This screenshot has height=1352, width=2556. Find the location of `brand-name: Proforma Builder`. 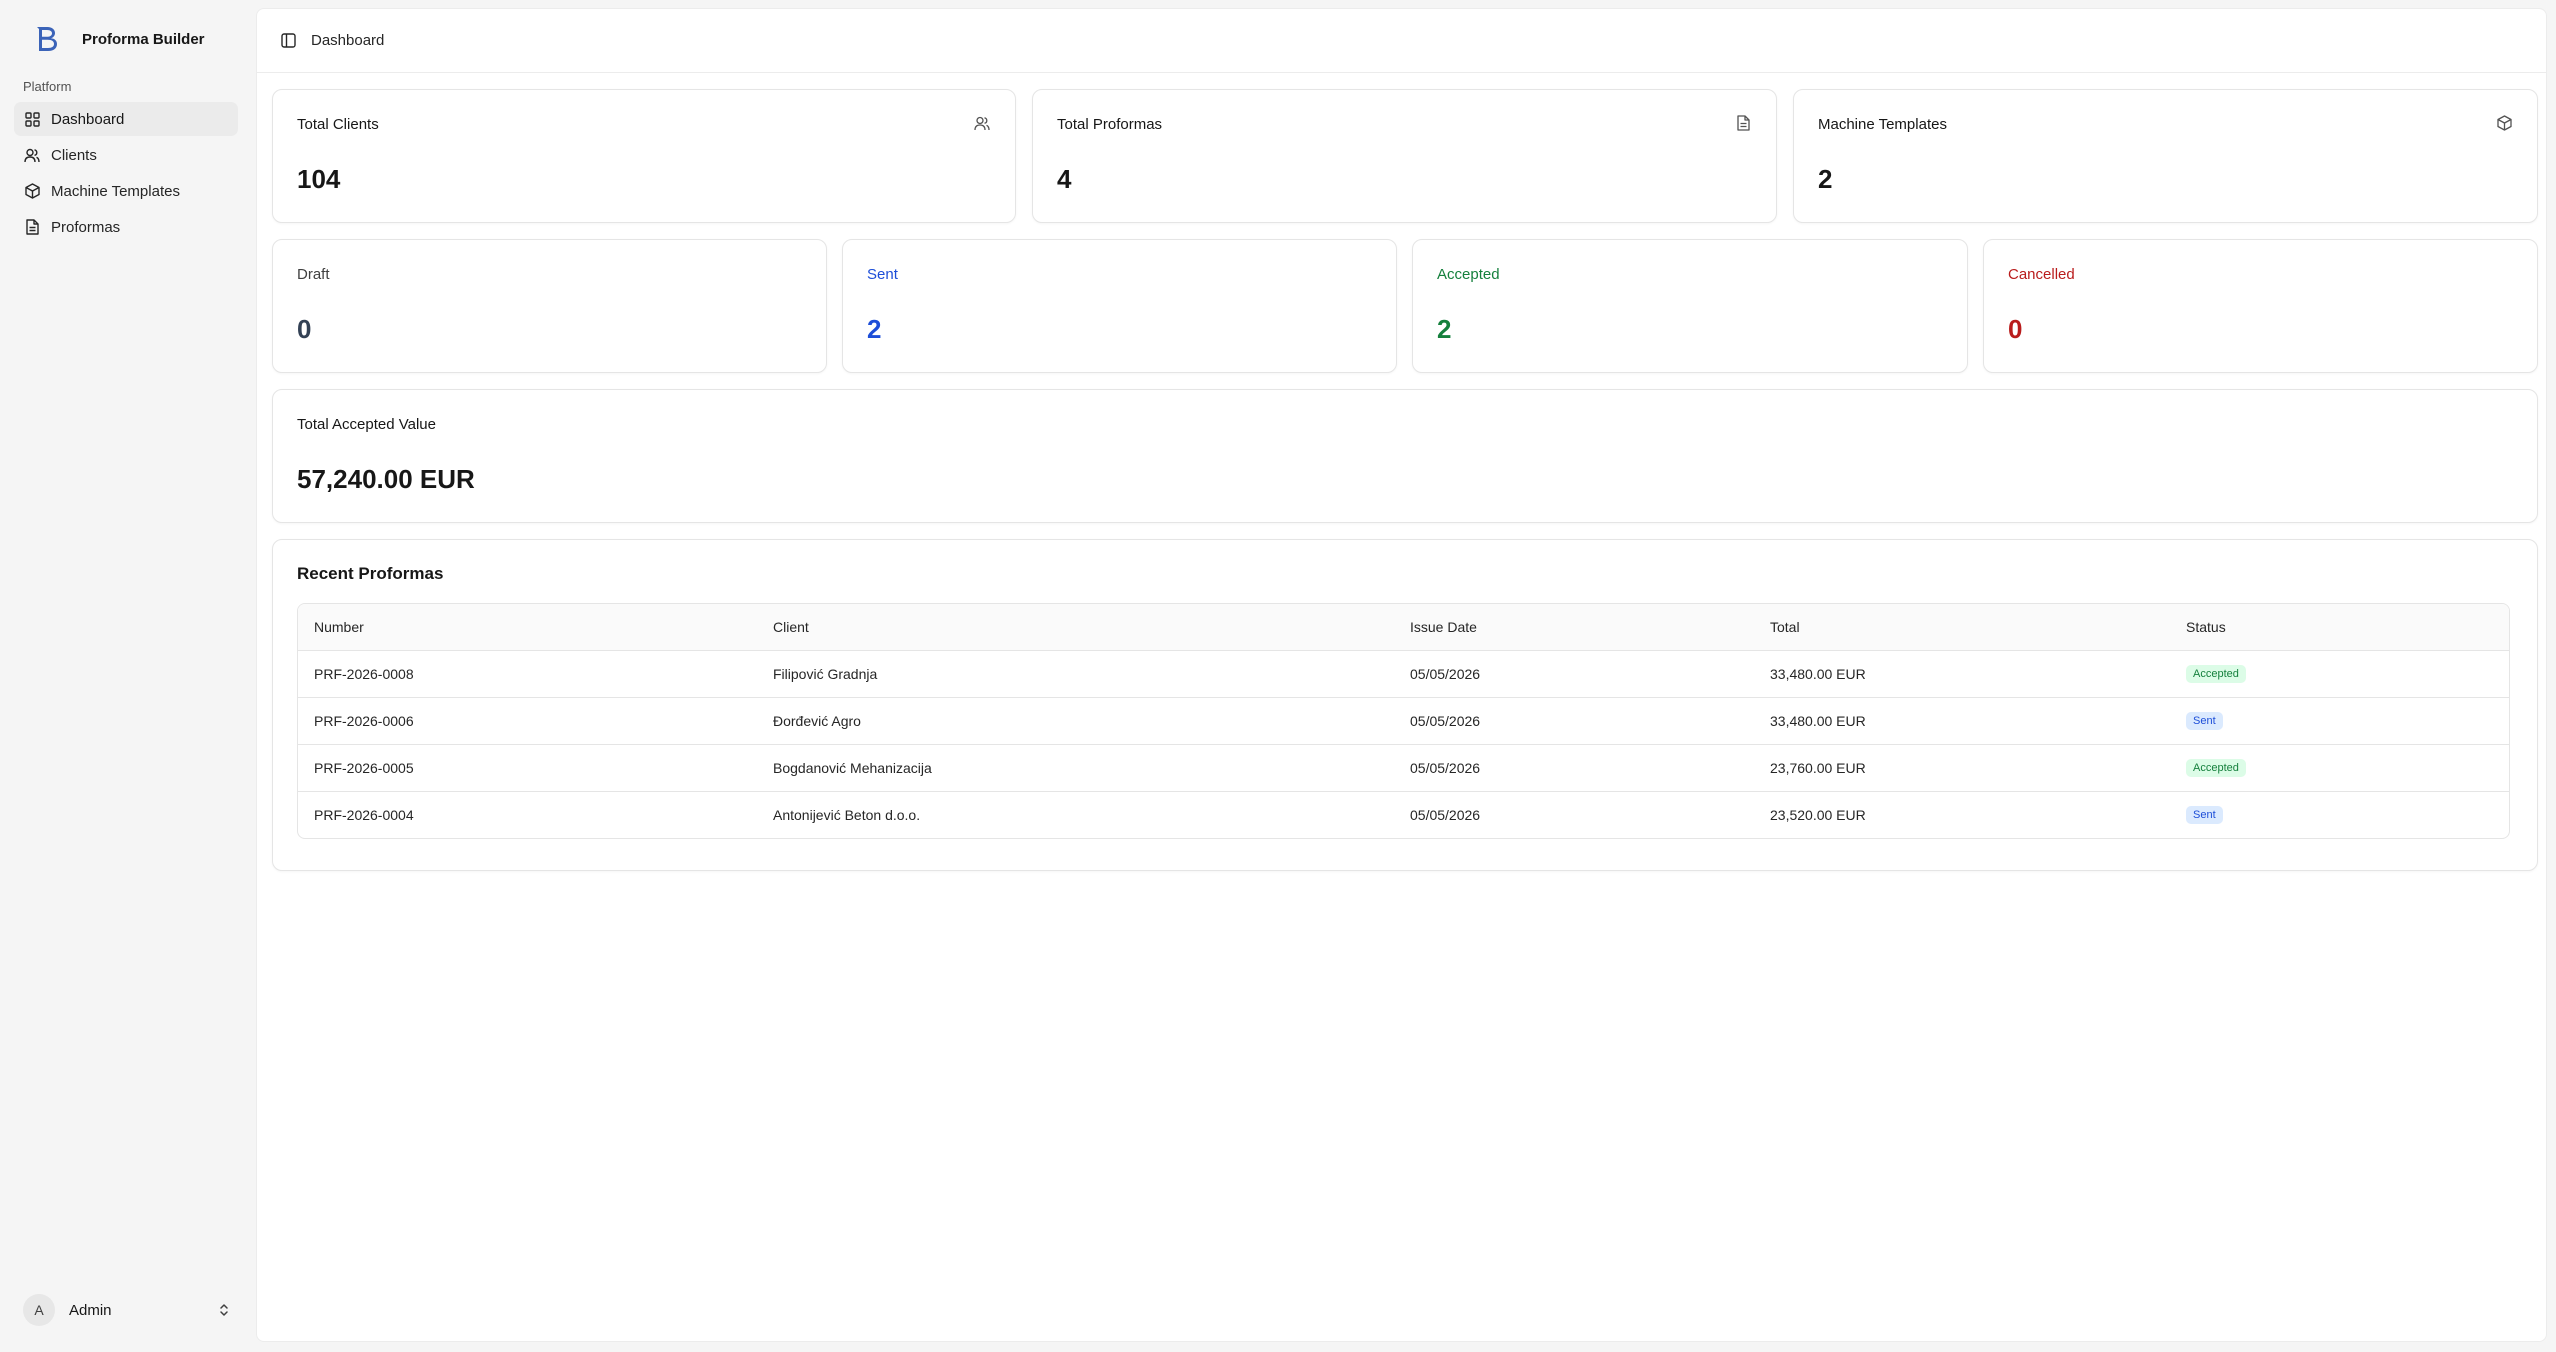

brand-name: Proforma Builder is located at coordinates (143, 39).